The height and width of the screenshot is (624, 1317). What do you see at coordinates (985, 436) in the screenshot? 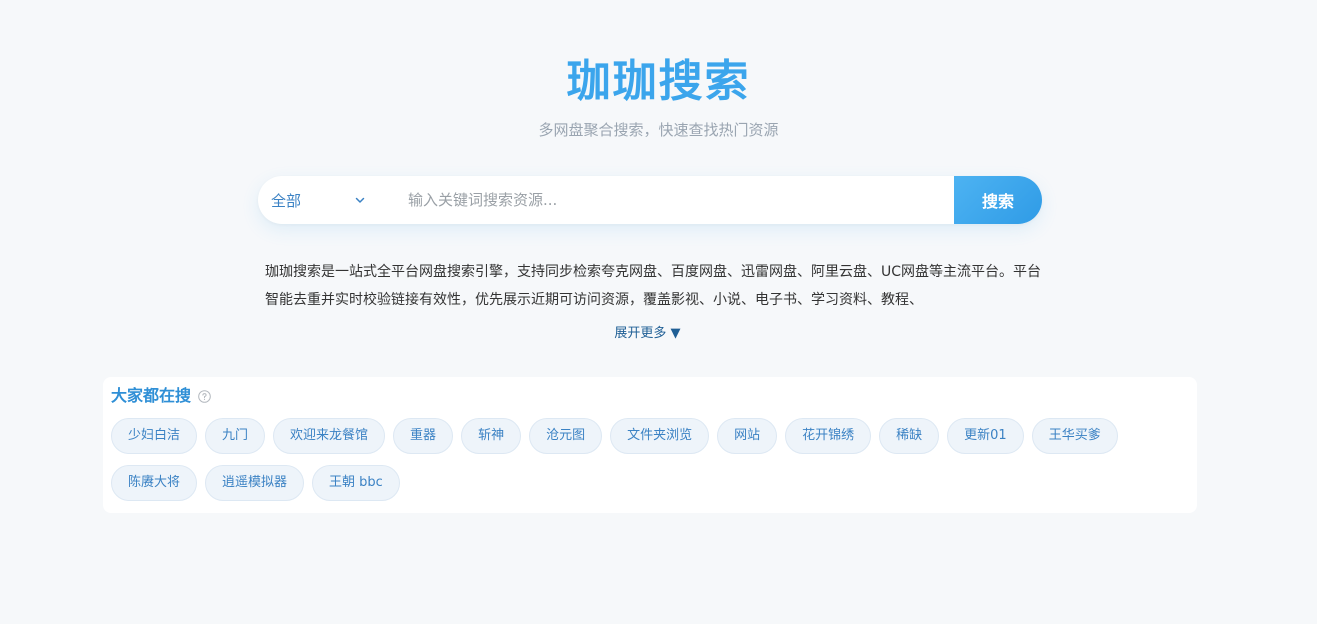
I see `hot-tag: 更新01` at bounding box center [985, 436].